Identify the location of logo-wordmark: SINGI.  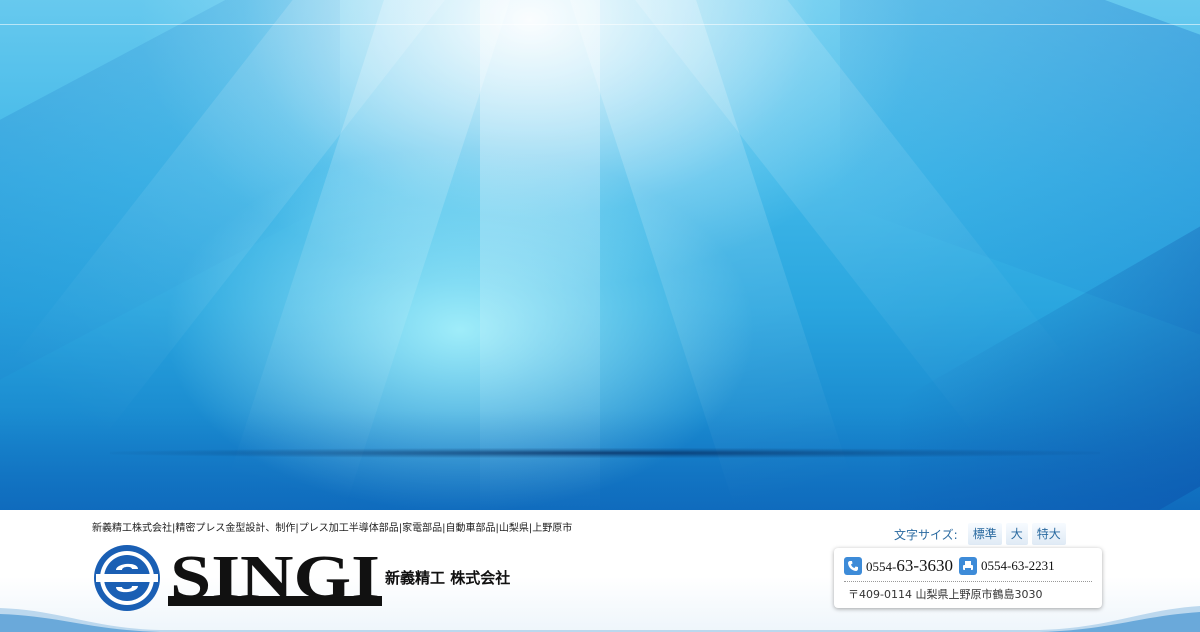
(275, 577).